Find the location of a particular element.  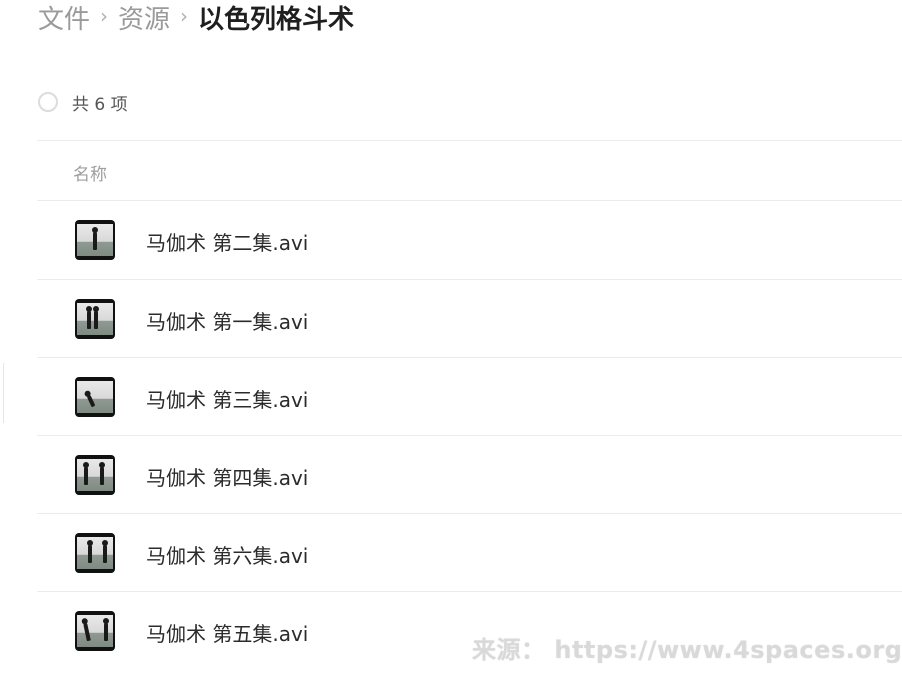

file-name: 马伽术 第三集.avi is located at coordinates (227, 398).